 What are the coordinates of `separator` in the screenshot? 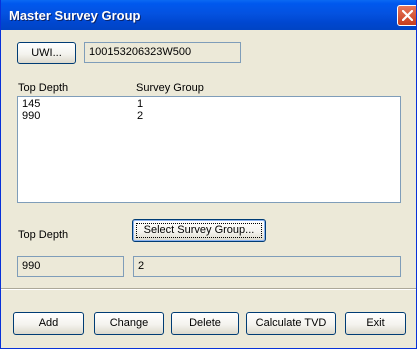 It's located at (208, 289).